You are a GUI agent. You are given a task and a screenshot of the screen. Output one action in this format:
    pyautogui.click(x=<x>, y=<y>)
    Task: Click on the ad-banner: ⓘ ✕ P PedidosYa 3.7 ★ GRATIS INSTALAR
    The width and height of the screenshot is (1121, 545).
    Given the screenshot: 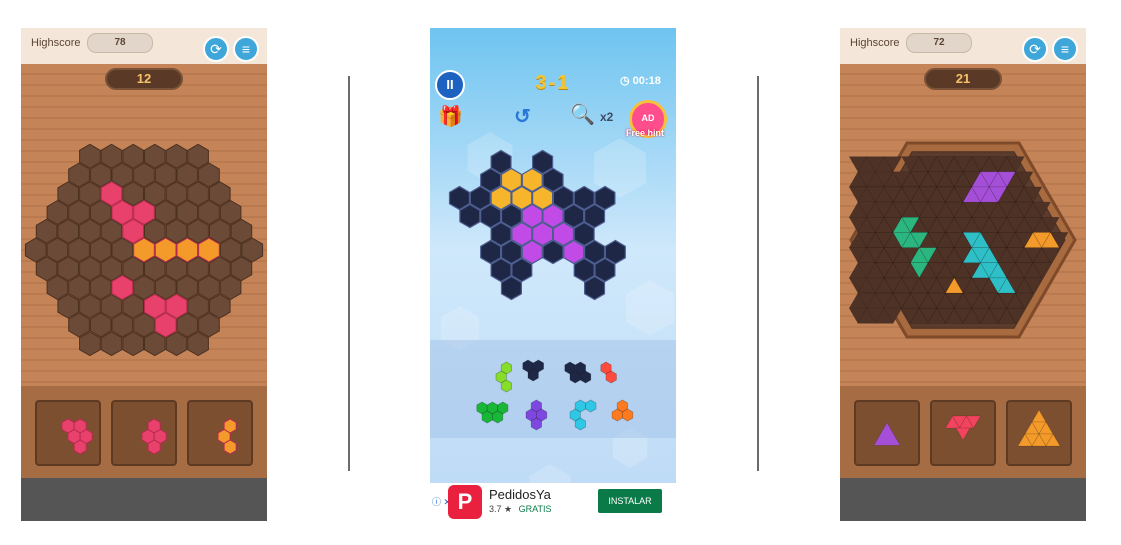 What is the action you would take?
    pyautogui.click(x=553, y=502)
    